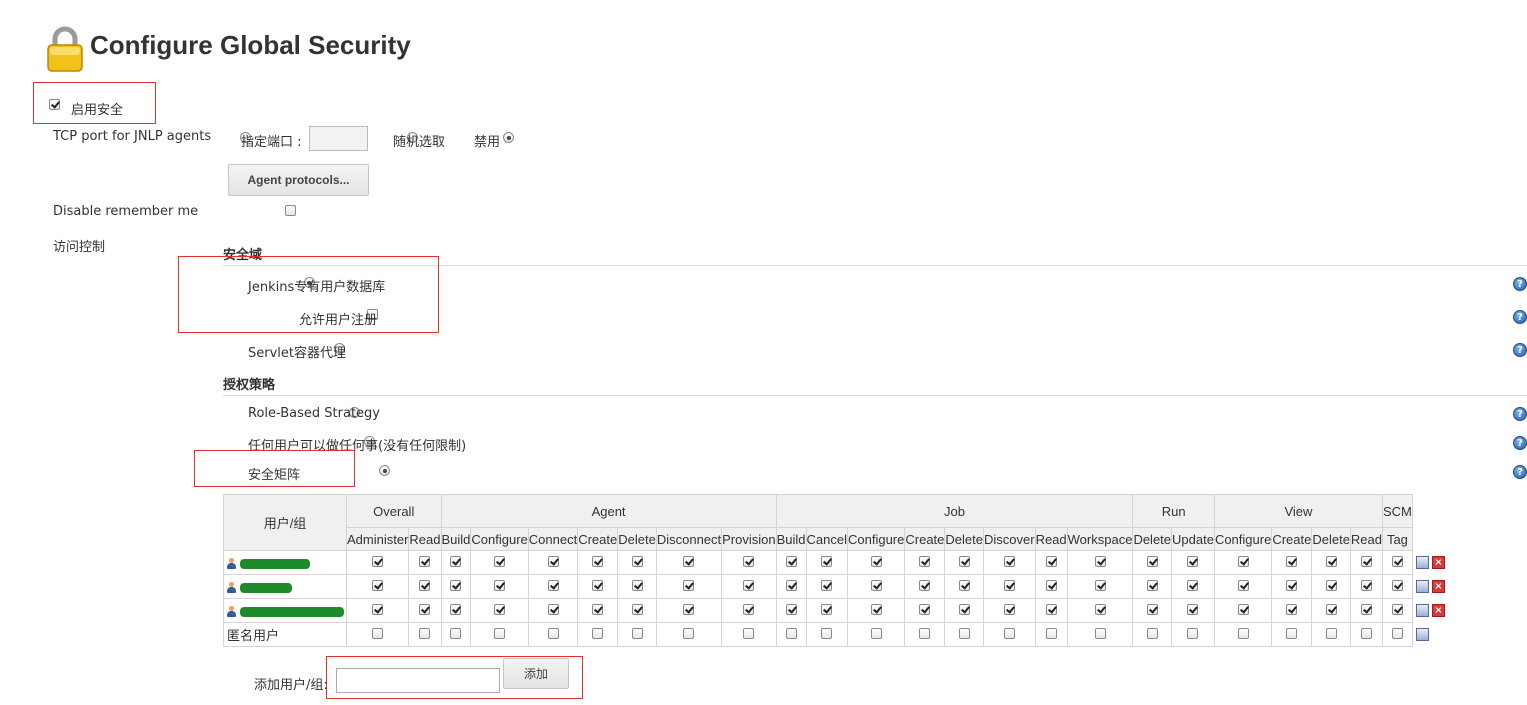 Image resolution: width=1527 pixels, height=705 pixels. I want to click on add-user-button: 添加, so click(536, 673).